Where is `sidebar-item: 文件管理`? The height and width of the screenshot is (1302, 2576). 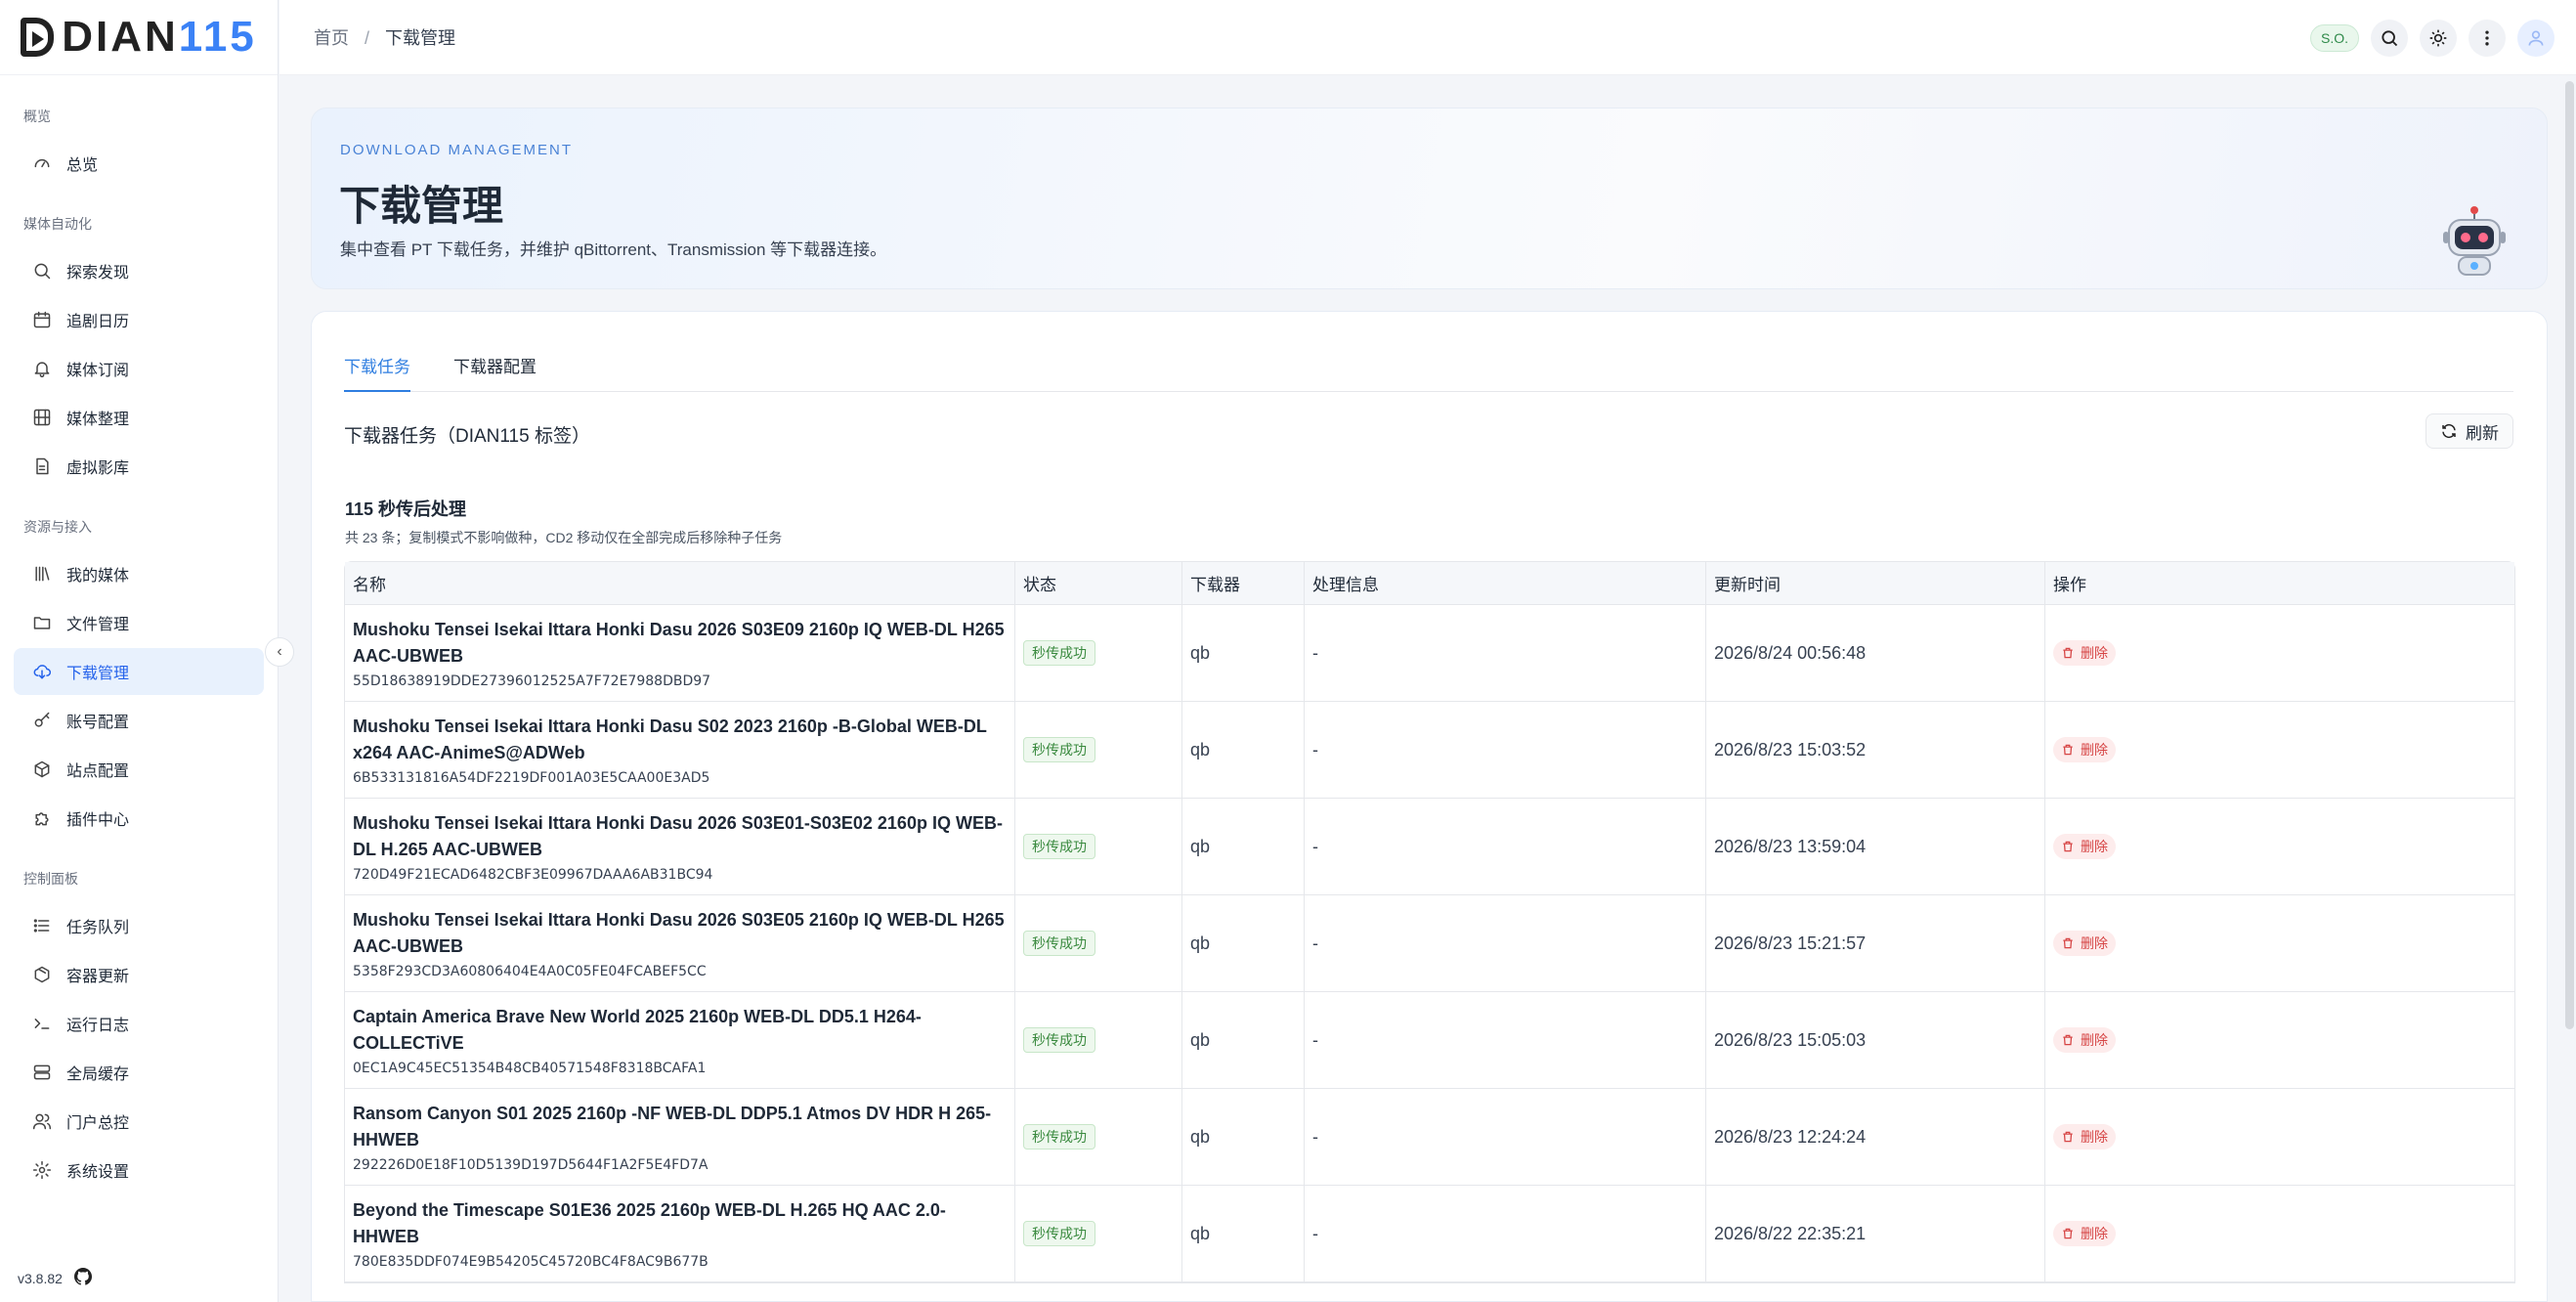
sidebar-item: 文件管理 is located at coordinates (139, 623).